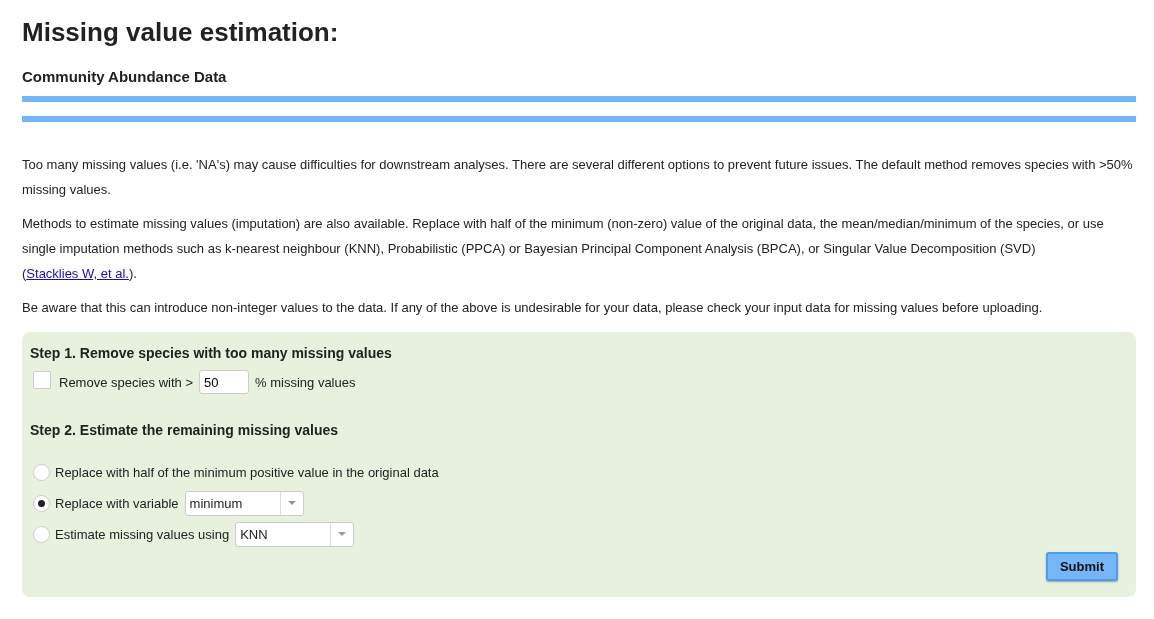 The width and height of the screenshot is (1154, 619). What do you see at coordinates (305, 382) in the screenshot?
I see `field-label: % missing values` at bounding box center [305, 382].